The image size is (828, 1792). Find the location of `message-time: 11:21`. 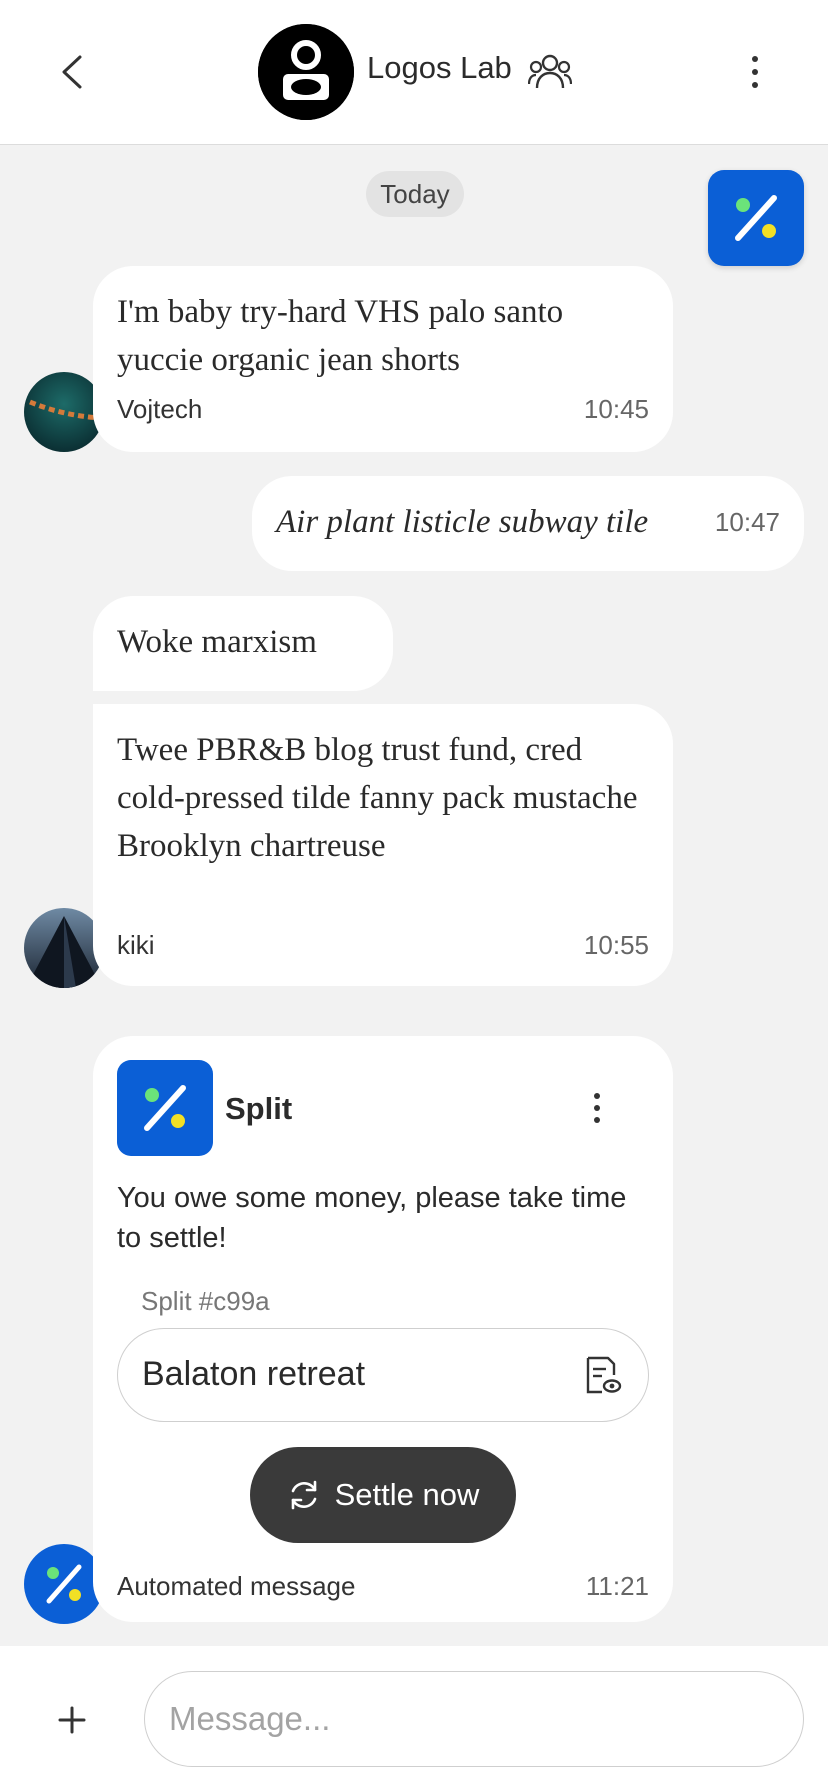

message-time: 11:21 is located at coordinates (617, 1586).